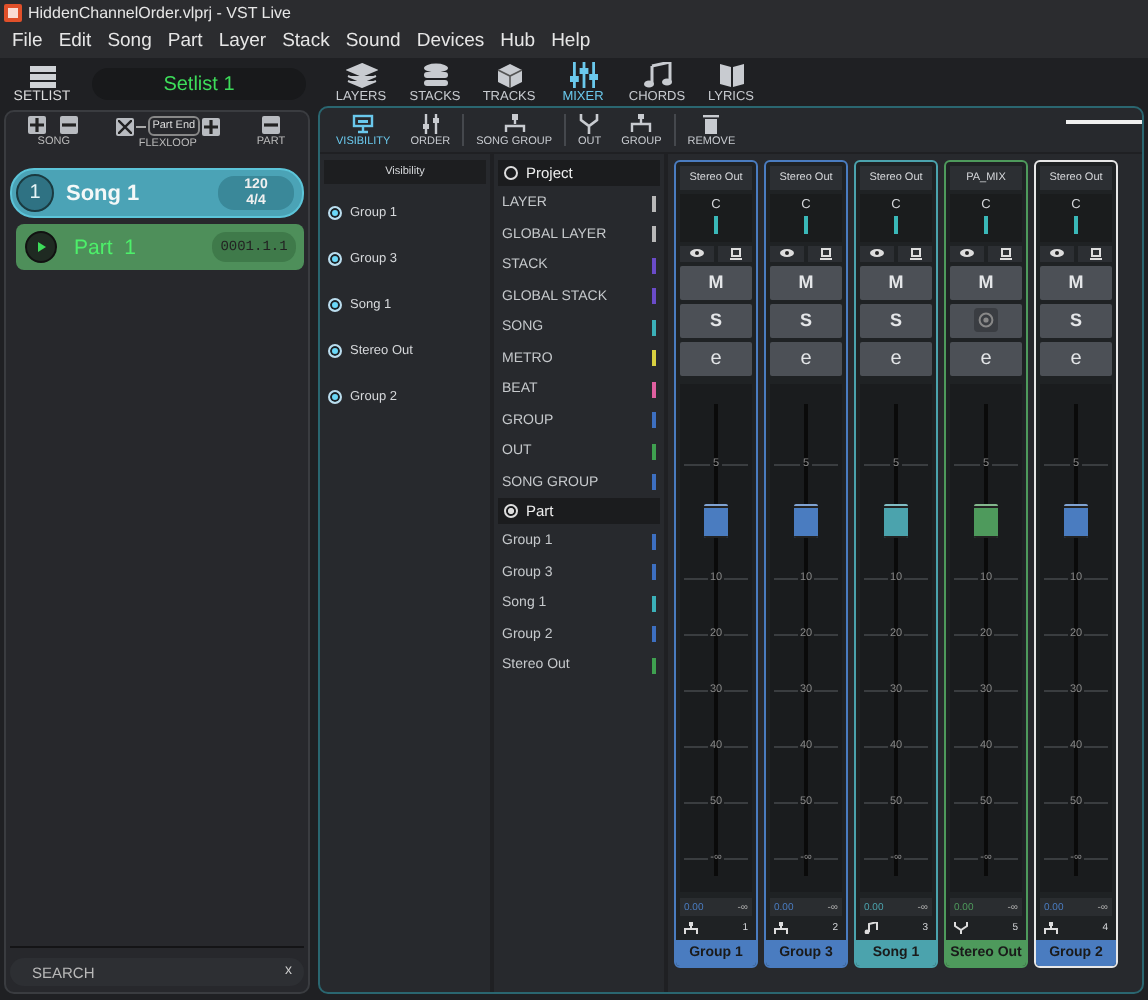 The width and height of the screenshot is (1148, 1000). I want to click on book-icon, so click(731, 74).